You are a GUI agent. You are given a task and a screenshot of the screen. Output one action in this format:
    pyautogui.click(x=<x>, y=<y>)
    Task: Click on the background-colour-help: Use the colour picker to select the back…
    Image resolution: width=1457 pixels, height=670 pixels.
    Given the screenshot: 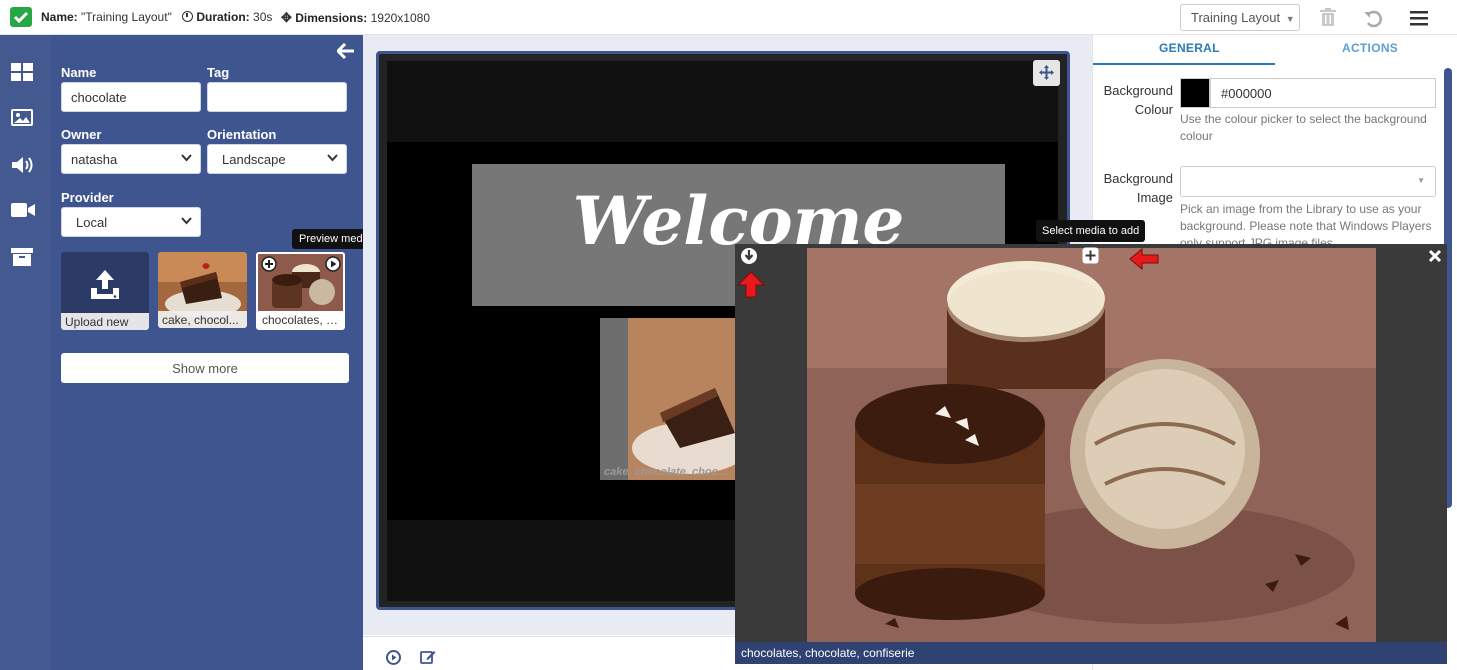 What is the action you would take?
    pyautogui.click(x=1303, y=127)
    